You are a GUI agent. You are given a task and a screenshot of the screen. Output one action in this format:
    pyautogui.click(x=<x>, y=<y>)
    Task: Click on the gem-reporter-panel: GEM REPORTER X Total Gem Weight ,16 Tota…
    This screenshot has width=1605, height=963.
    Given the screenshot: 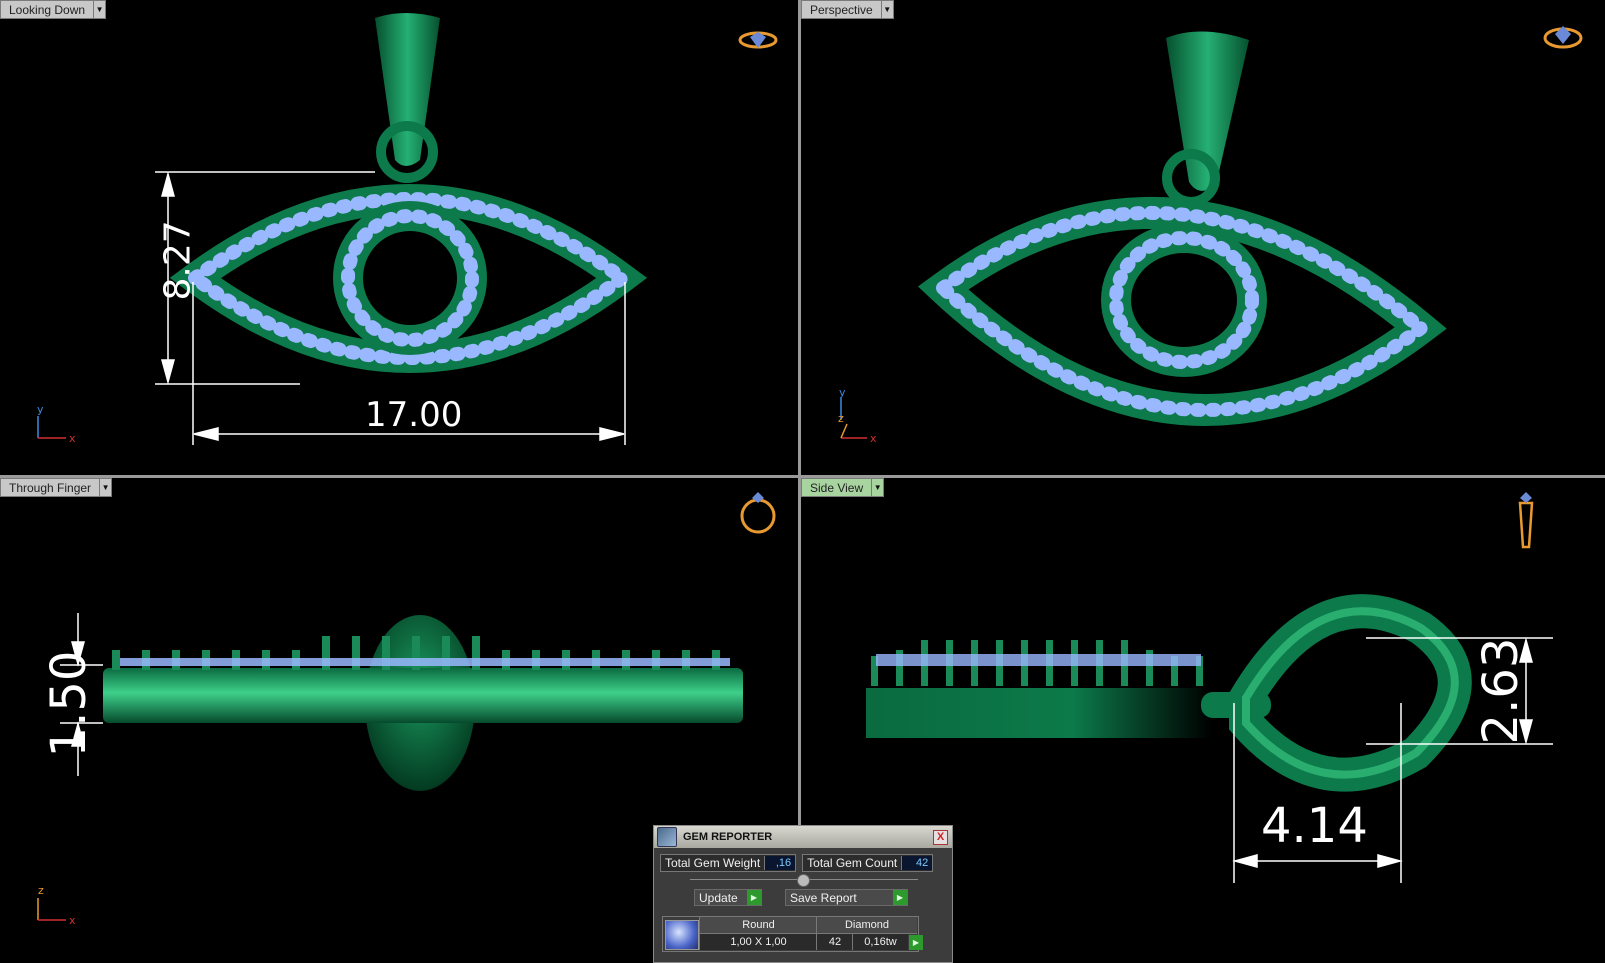 What is the action you would take?
    pyautogui.click(x=803, y=894)
    